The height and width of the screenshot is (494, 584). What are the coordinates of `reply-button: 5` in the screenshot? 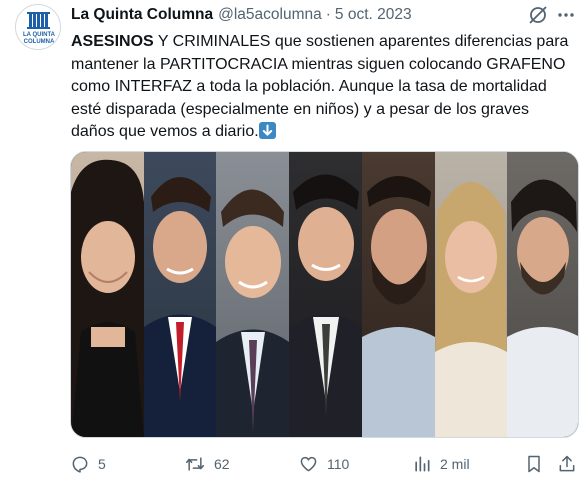 It's located at (88, 464).